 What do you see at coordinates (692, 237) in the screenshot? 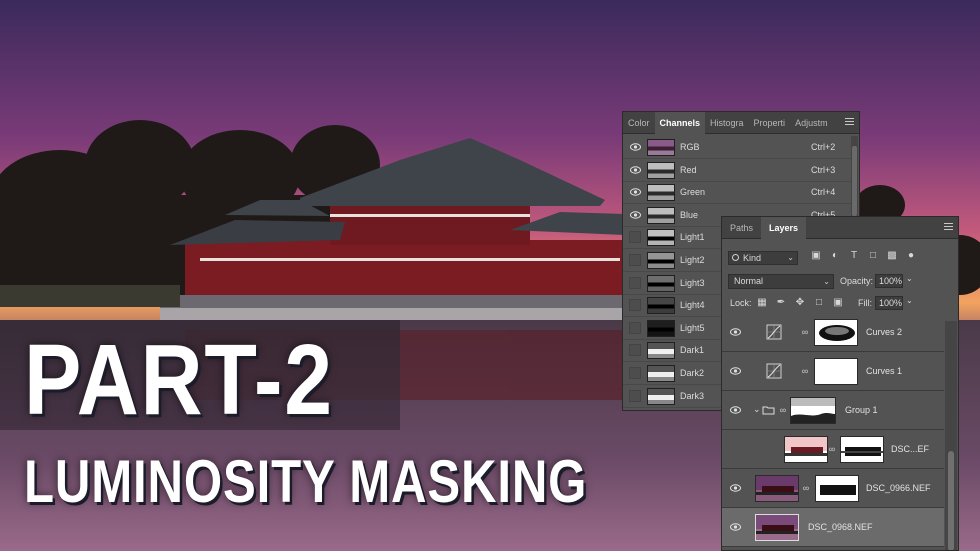
I see `channel-name: Light1` at bounding box center [692, 237].